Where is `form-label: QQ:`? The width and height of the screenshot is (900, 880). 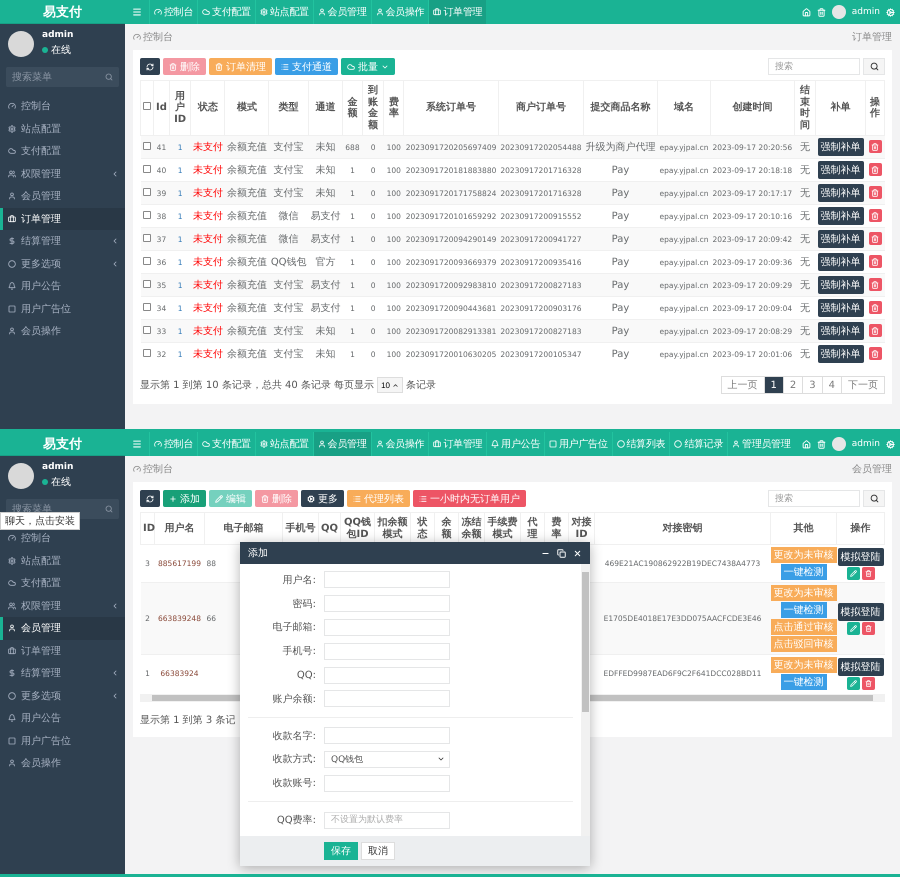 form-label: QQ: is located at coordinates (306, 675).